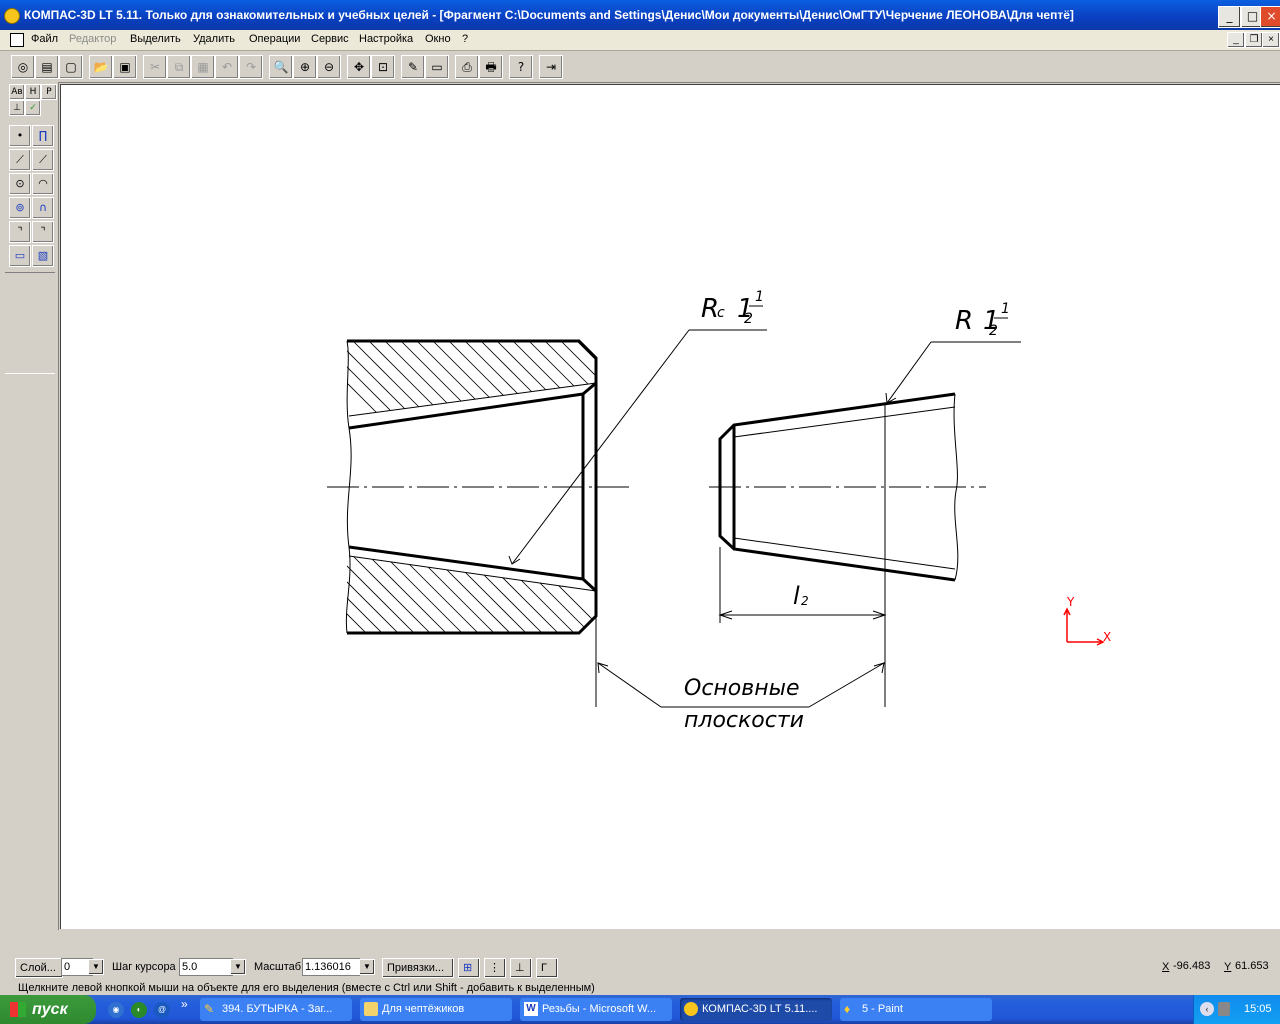  What do you see at coordinates (436, 1009) in the screenshot?
I see `task-folder: Для чептёжиков` at bounding box center [436, 1009].